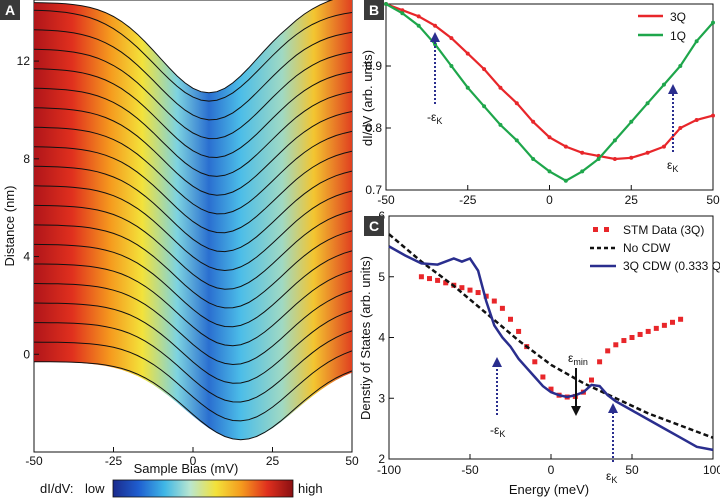 This screenshot has height=500, width=720. I want to click on panel-c-letter: C, so click(374, 226).